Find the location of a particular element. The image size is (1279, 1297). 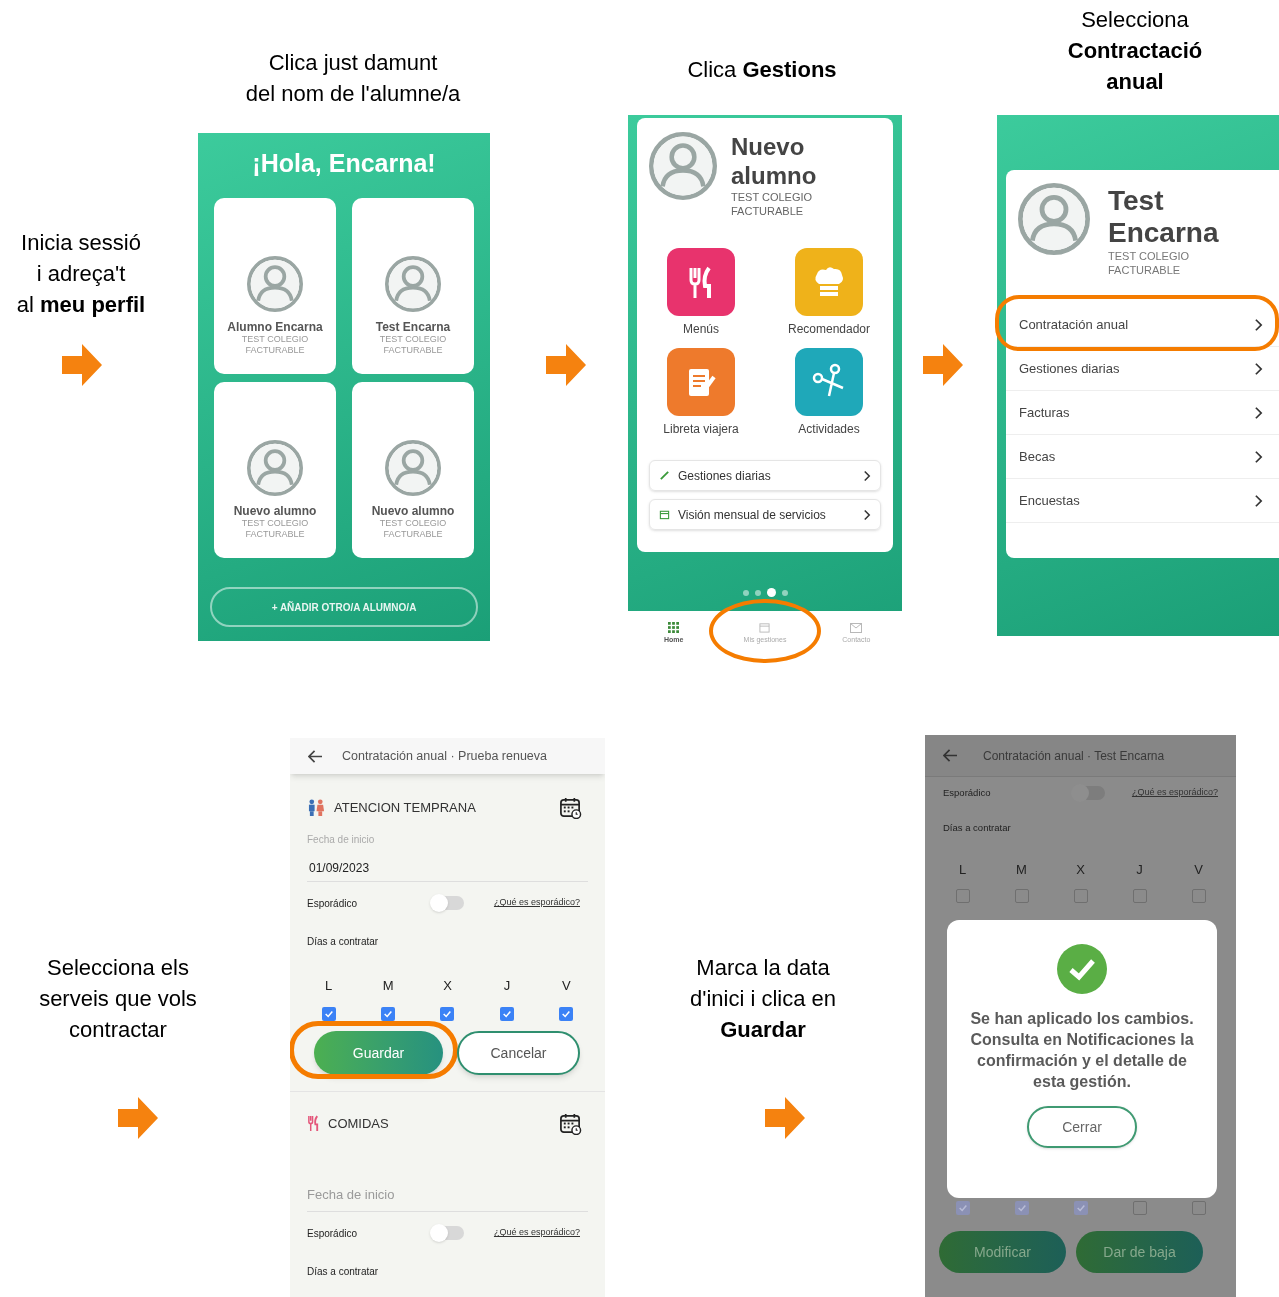

link-label: Gestiones diarias is located at coordinates (724, 476).